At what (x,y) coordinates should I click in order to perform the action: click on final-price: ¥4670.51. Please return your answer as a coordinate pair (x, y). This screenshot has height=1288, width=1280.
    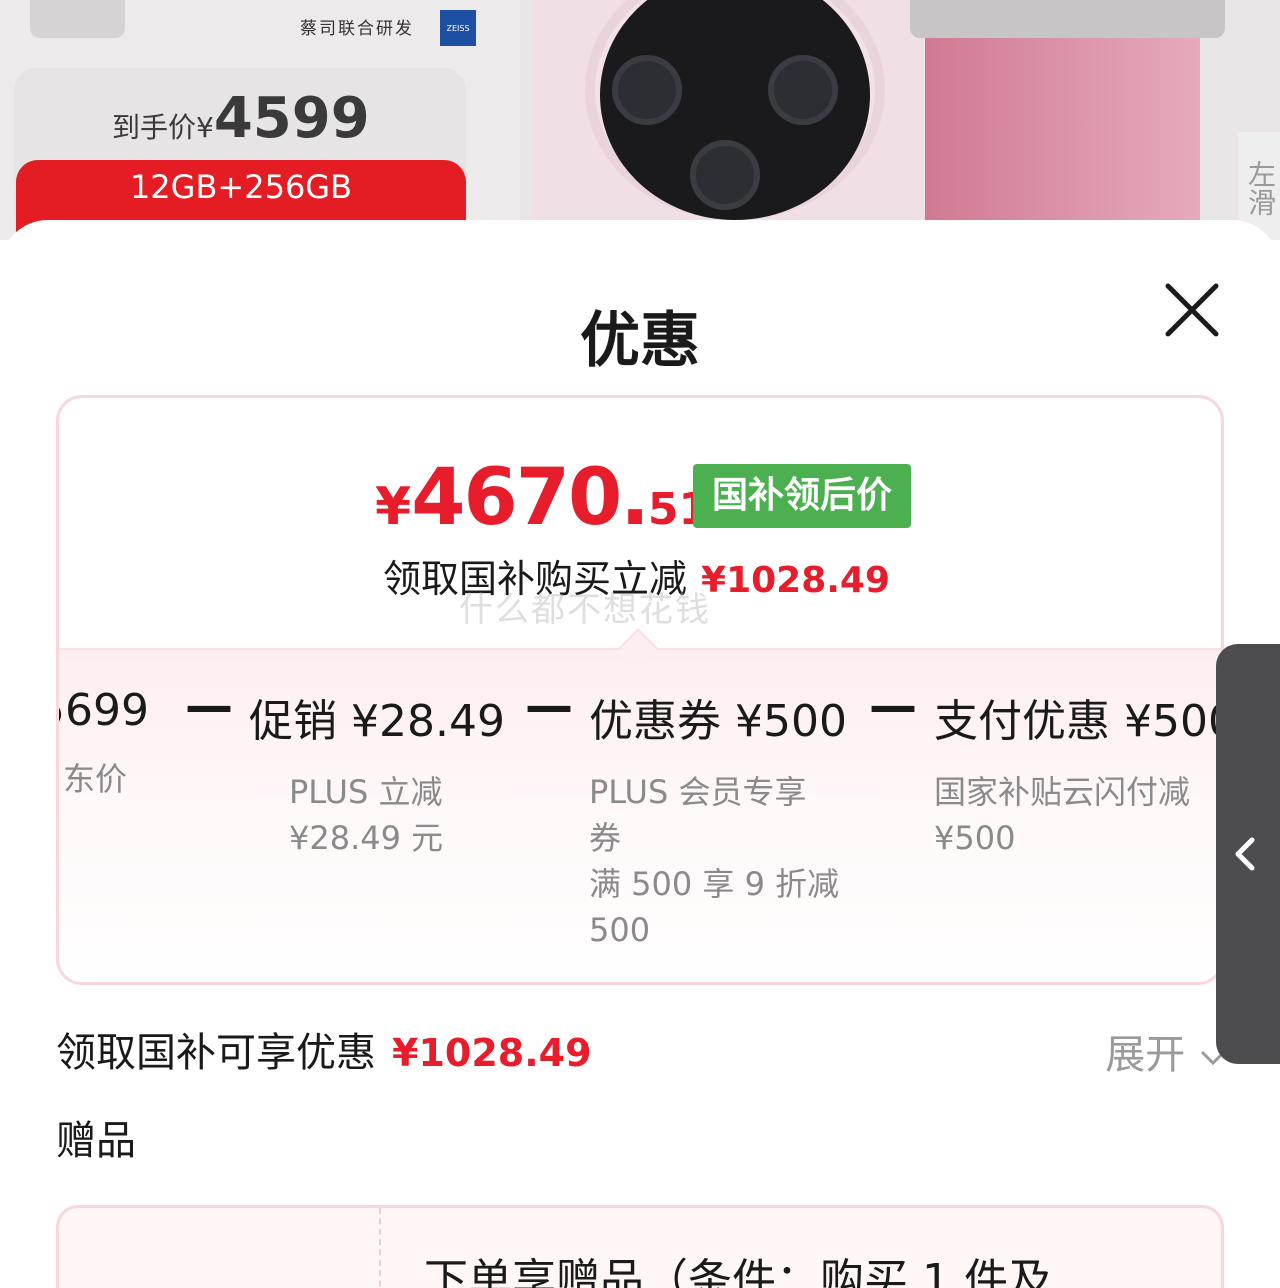
    Looking at the image, I should click on (542, 498).